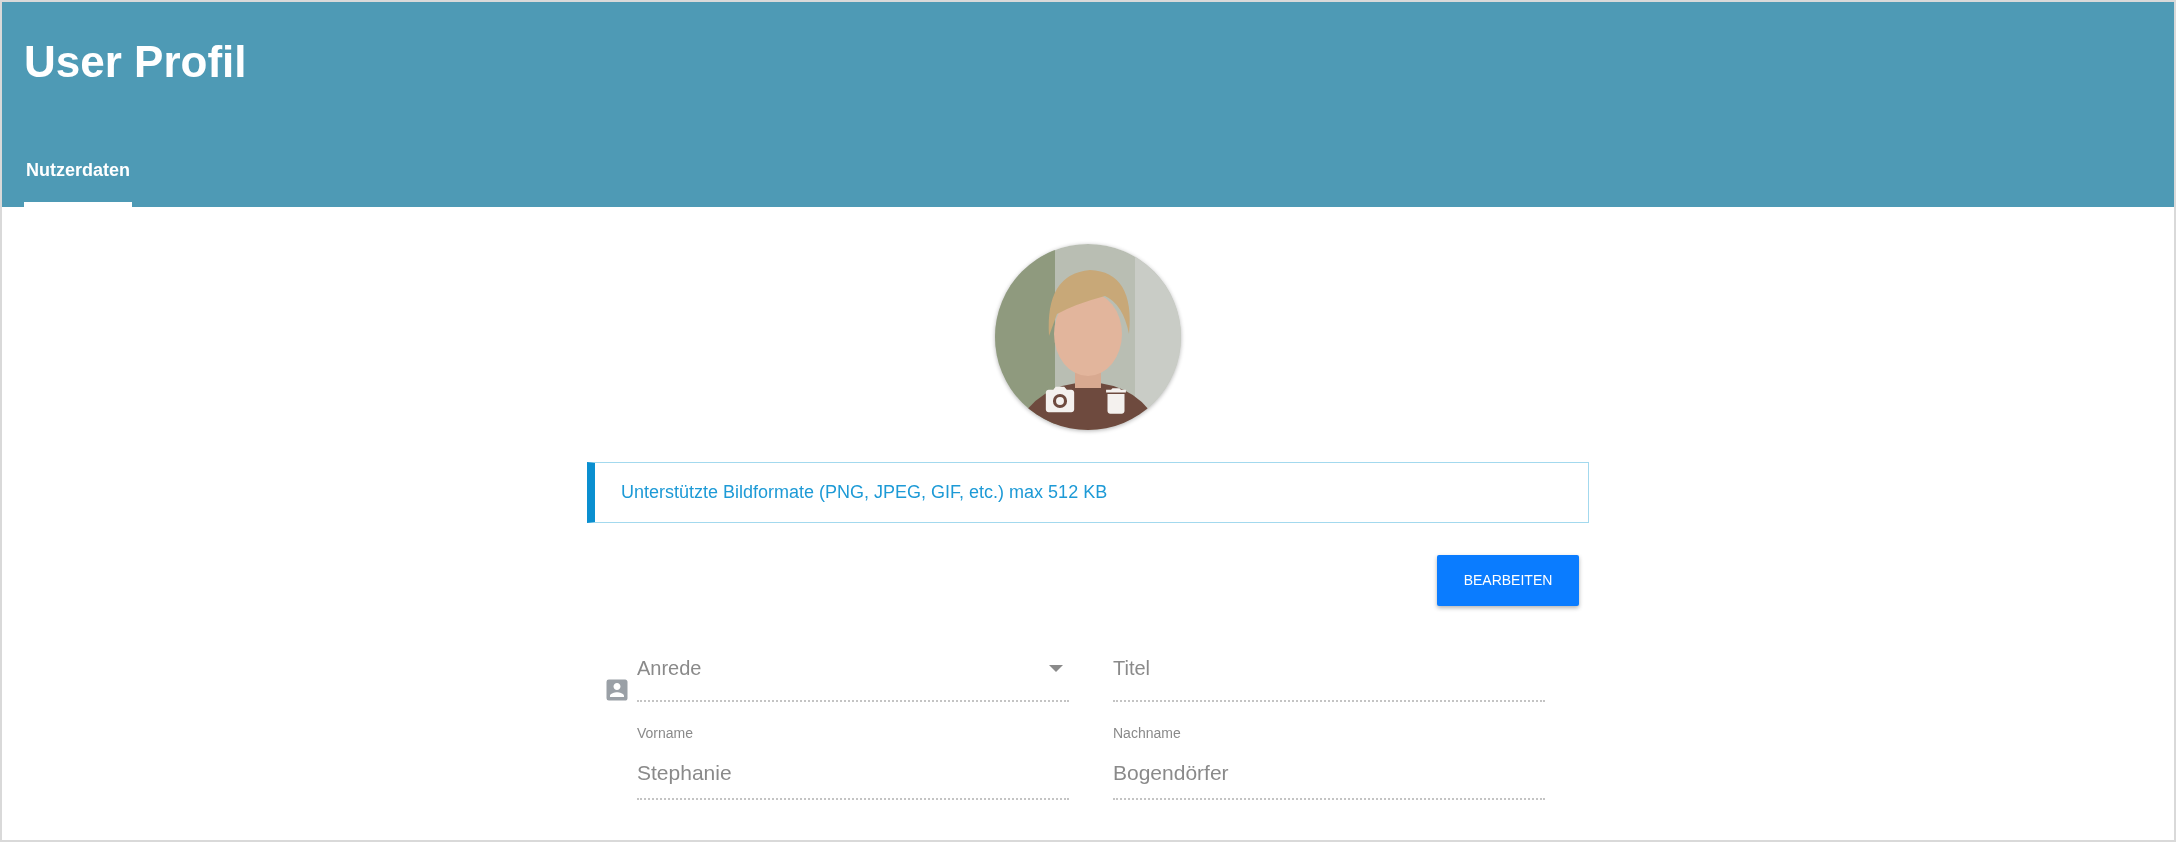 This screenshot has width=2176, height=842. I want to click on info-text: Unterstützte Bildformate (PNG, JPEG, GIF, etc.) max 512 KB, so click(864, 492).